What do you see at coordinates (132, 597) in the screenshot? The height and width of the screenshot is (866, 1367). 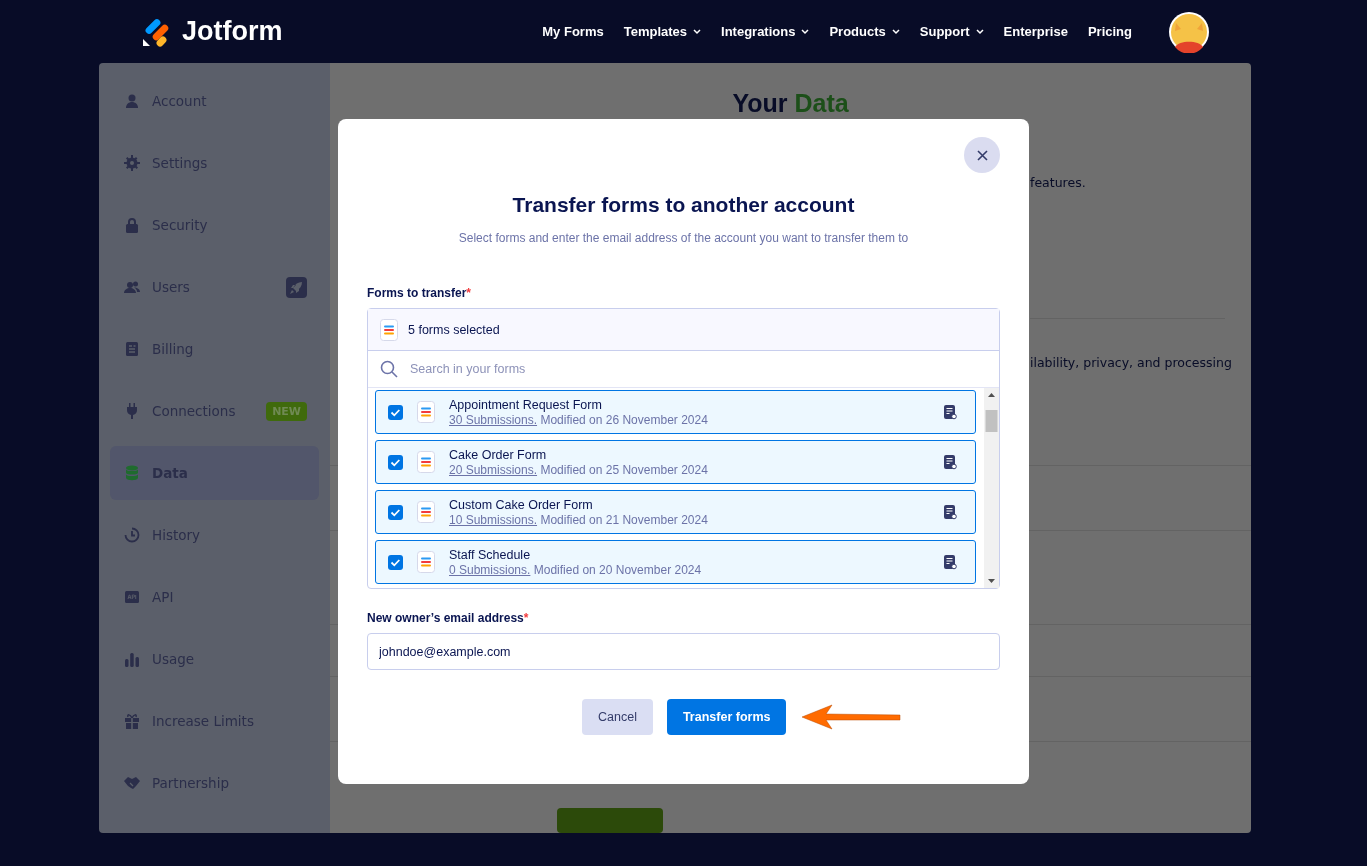 I see `api-icon` at bounding box center [132, 597].